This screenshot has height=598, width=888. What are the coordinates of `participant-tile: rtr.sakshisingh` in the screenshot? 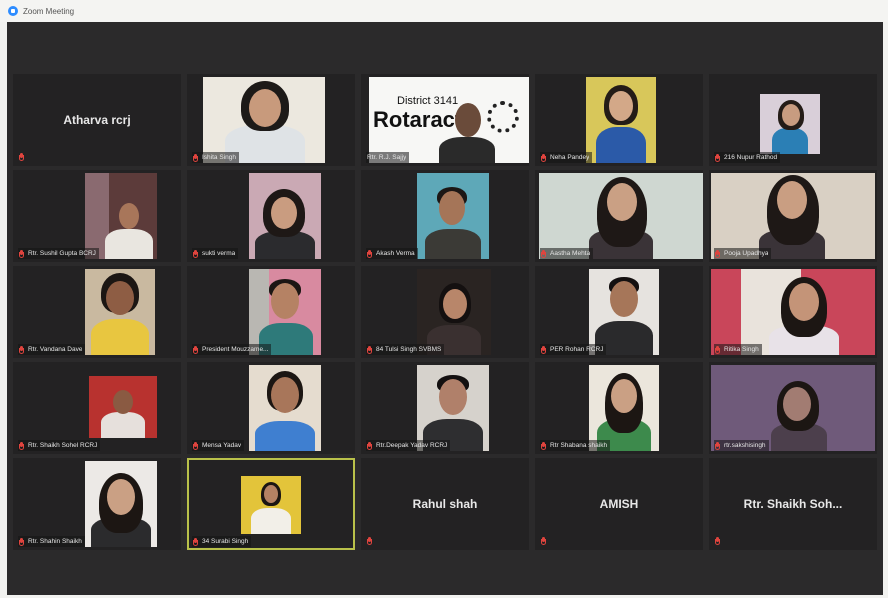 It's located at (793, 408).